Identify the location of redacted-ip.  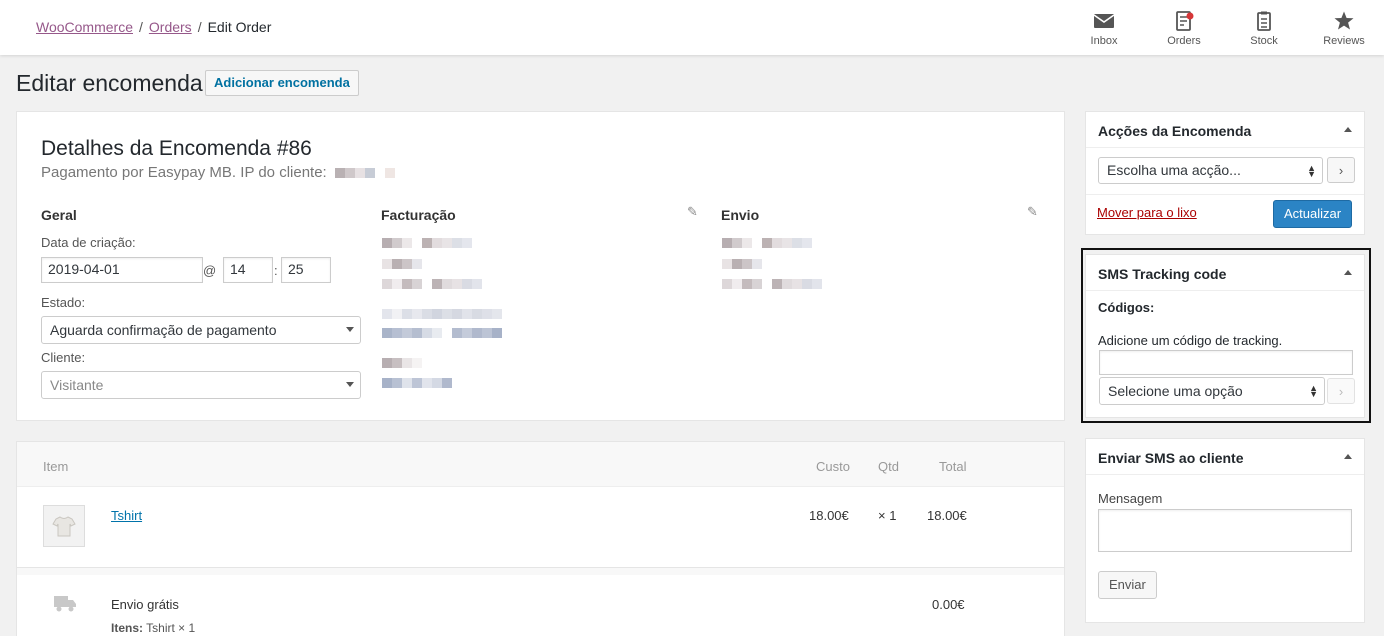
(364, 172).